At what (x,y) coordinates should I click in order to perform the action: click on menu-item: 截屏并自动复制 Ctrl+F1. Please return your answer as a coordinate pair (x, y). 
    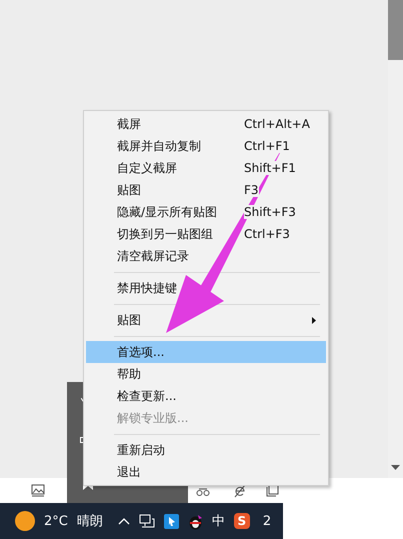
    Looking at the image, I should click on (206, 146).